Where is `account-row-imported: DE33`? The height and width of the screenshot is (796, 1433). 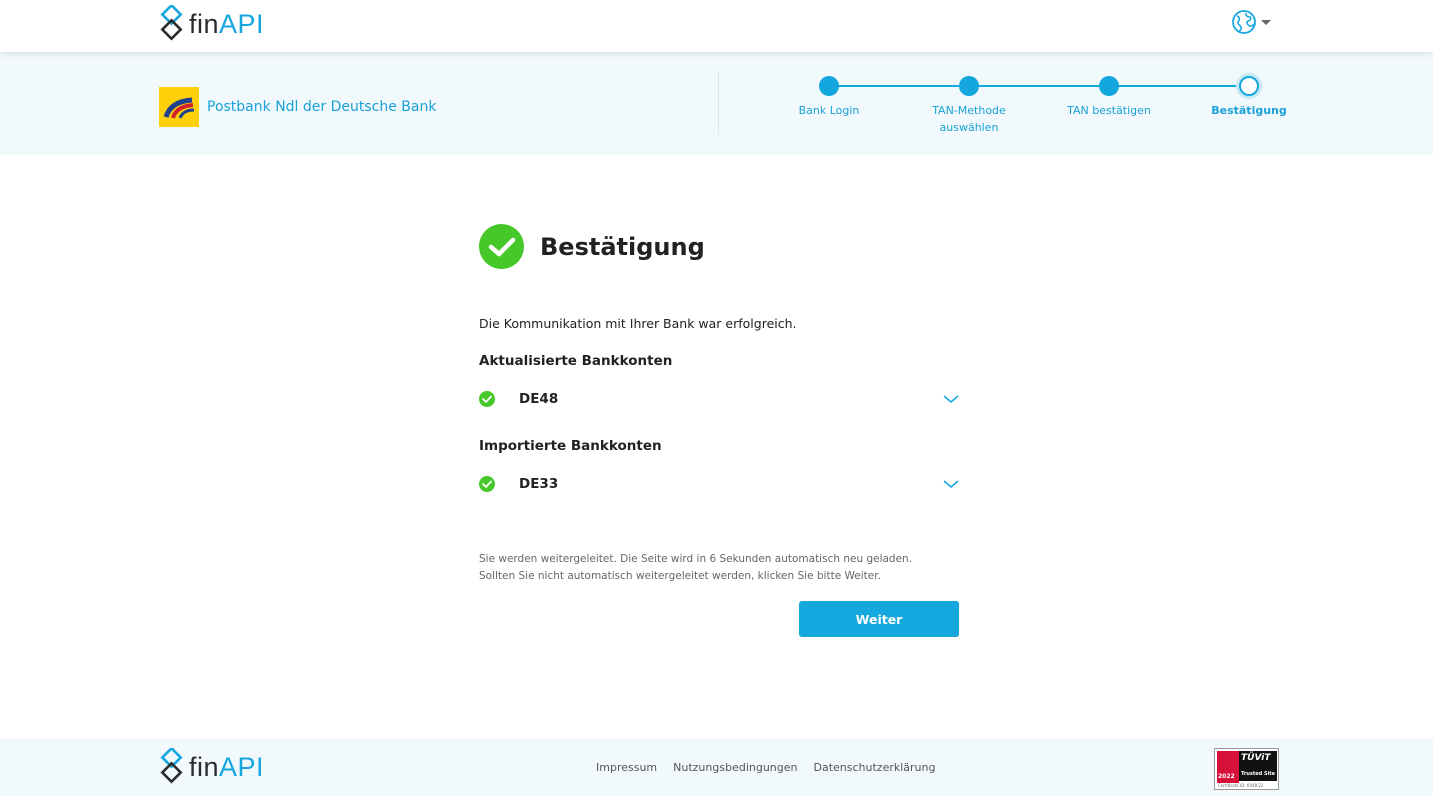 account-row-imported: DE33 is located at coordinates (719, 484).